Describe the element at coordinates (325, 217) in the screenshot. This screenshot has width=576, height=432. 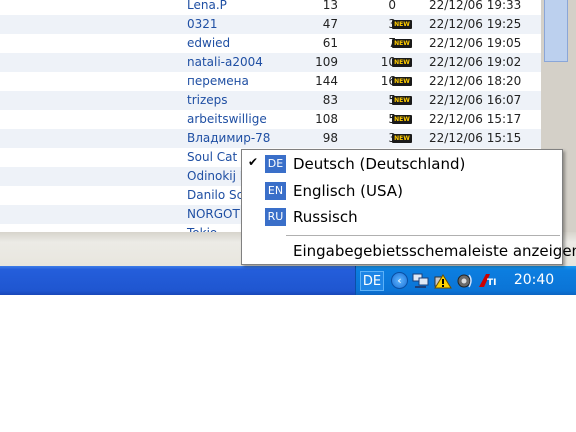
I see `menu-item-label: Russisch` at that location.